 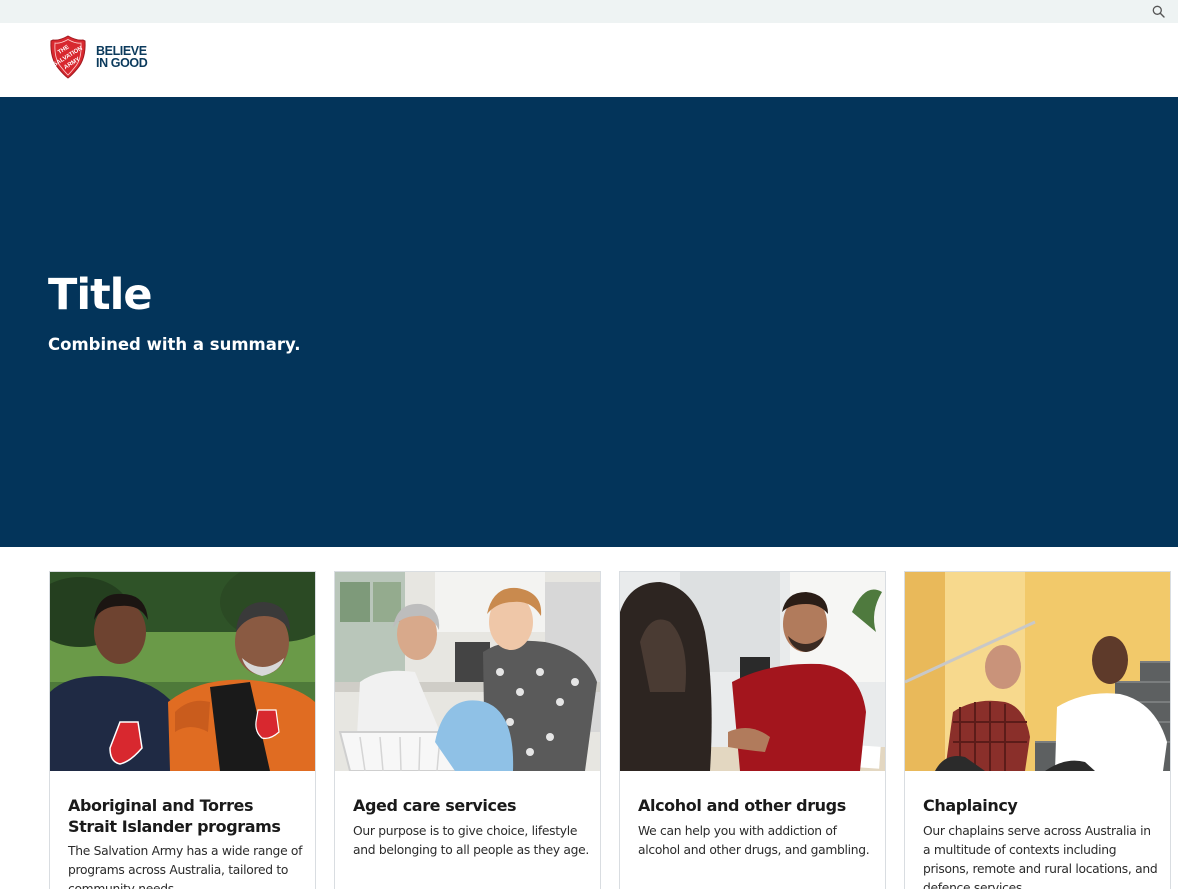 I want to click on search-icon, so click(x=1158, y=11).